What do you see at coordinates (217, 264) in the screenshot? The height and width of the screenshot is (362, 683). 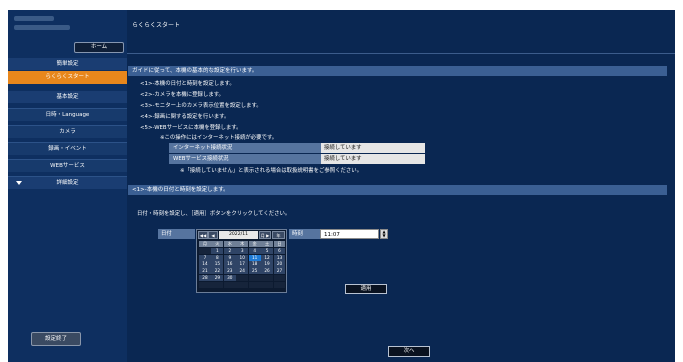 I see `calendar-day: 15` at bounding box center [217, 264].